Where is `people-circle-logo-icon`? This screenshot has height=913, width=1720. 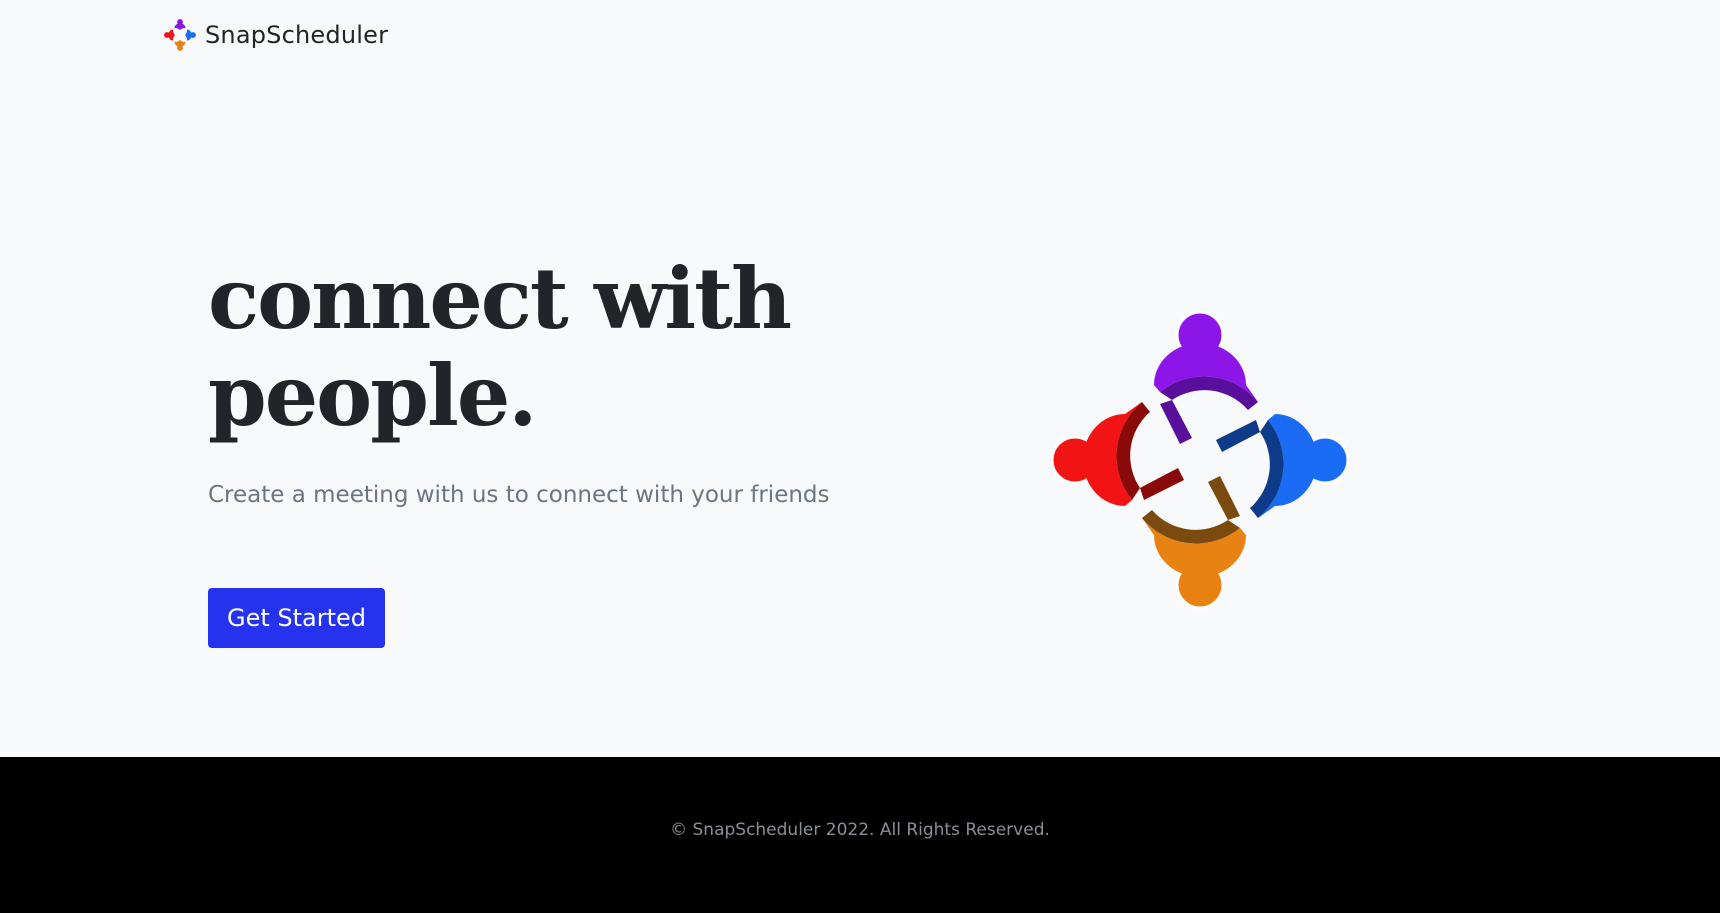
people-circle-logo-icon is located at coordinates (180, 35).